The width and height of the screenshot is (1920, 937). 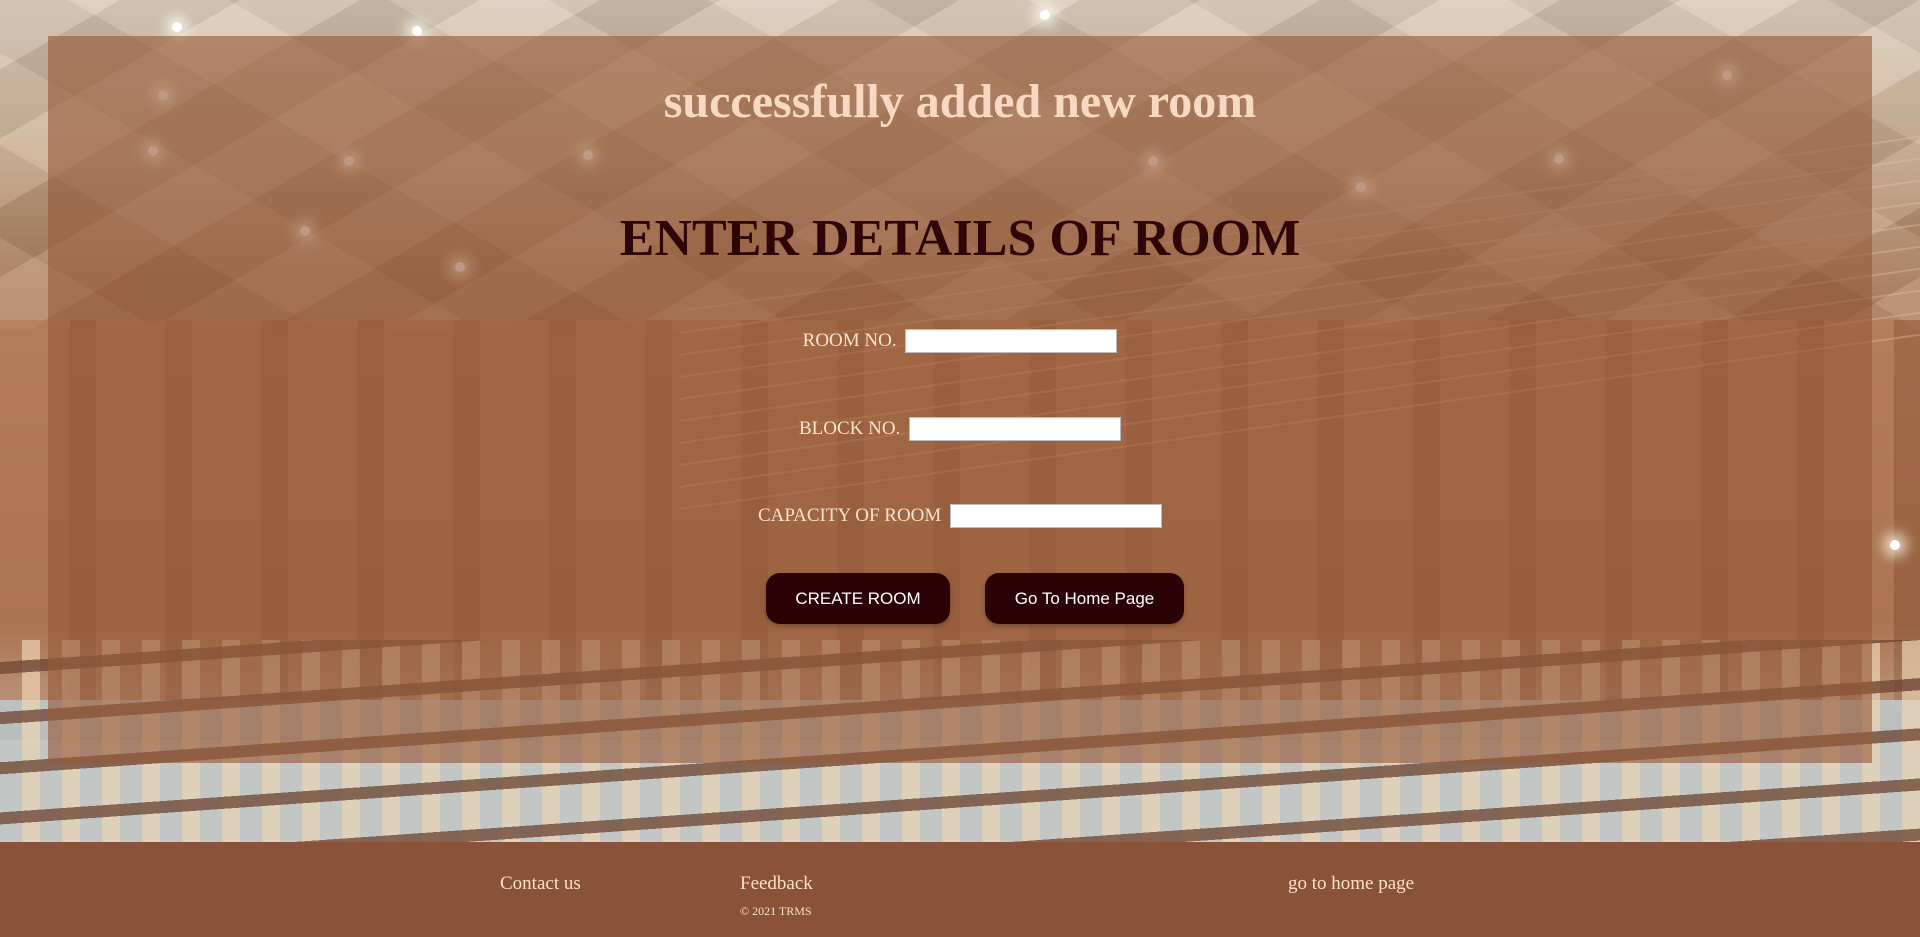 I want to click on block-no-label: BLOCK NO., so click(x=849, y=428).